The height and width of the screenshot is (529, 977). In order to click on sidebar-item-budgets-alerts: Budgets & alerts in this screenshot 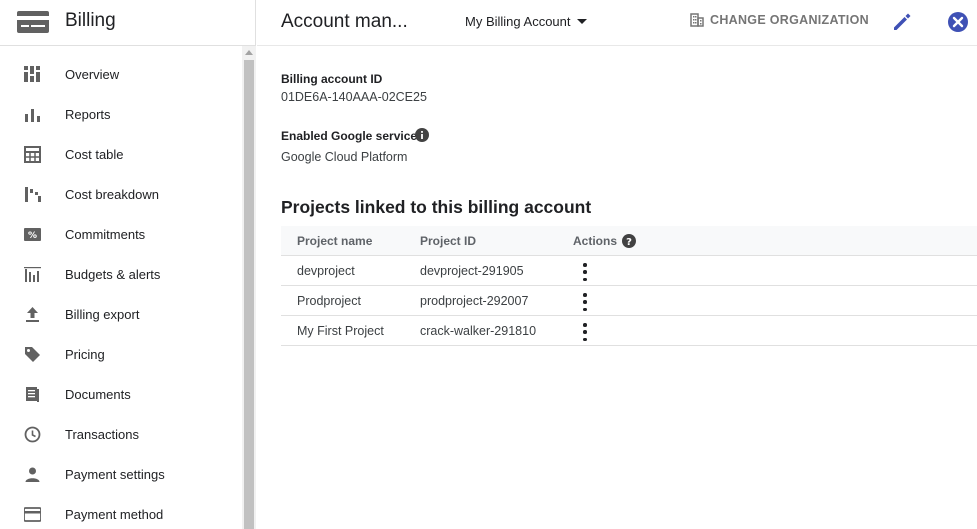, I will do `click(121, 274)`.